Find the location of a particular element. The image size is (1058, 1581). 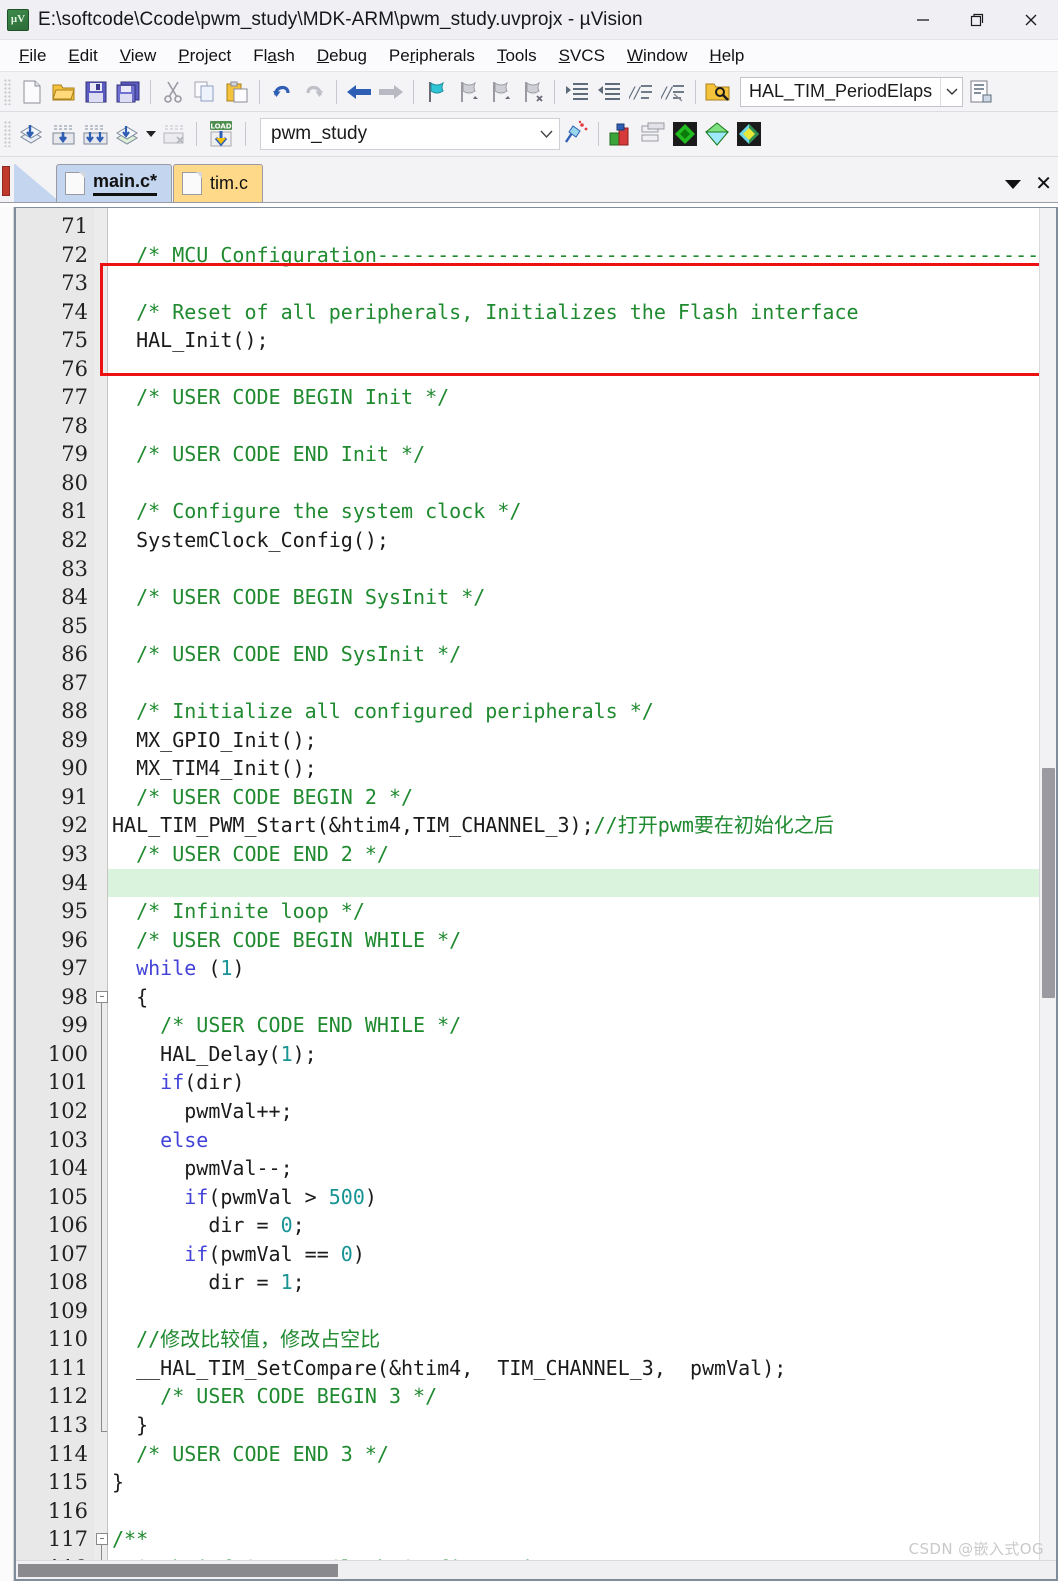

manage-runtime-icon is located at coordinates (621, 134).